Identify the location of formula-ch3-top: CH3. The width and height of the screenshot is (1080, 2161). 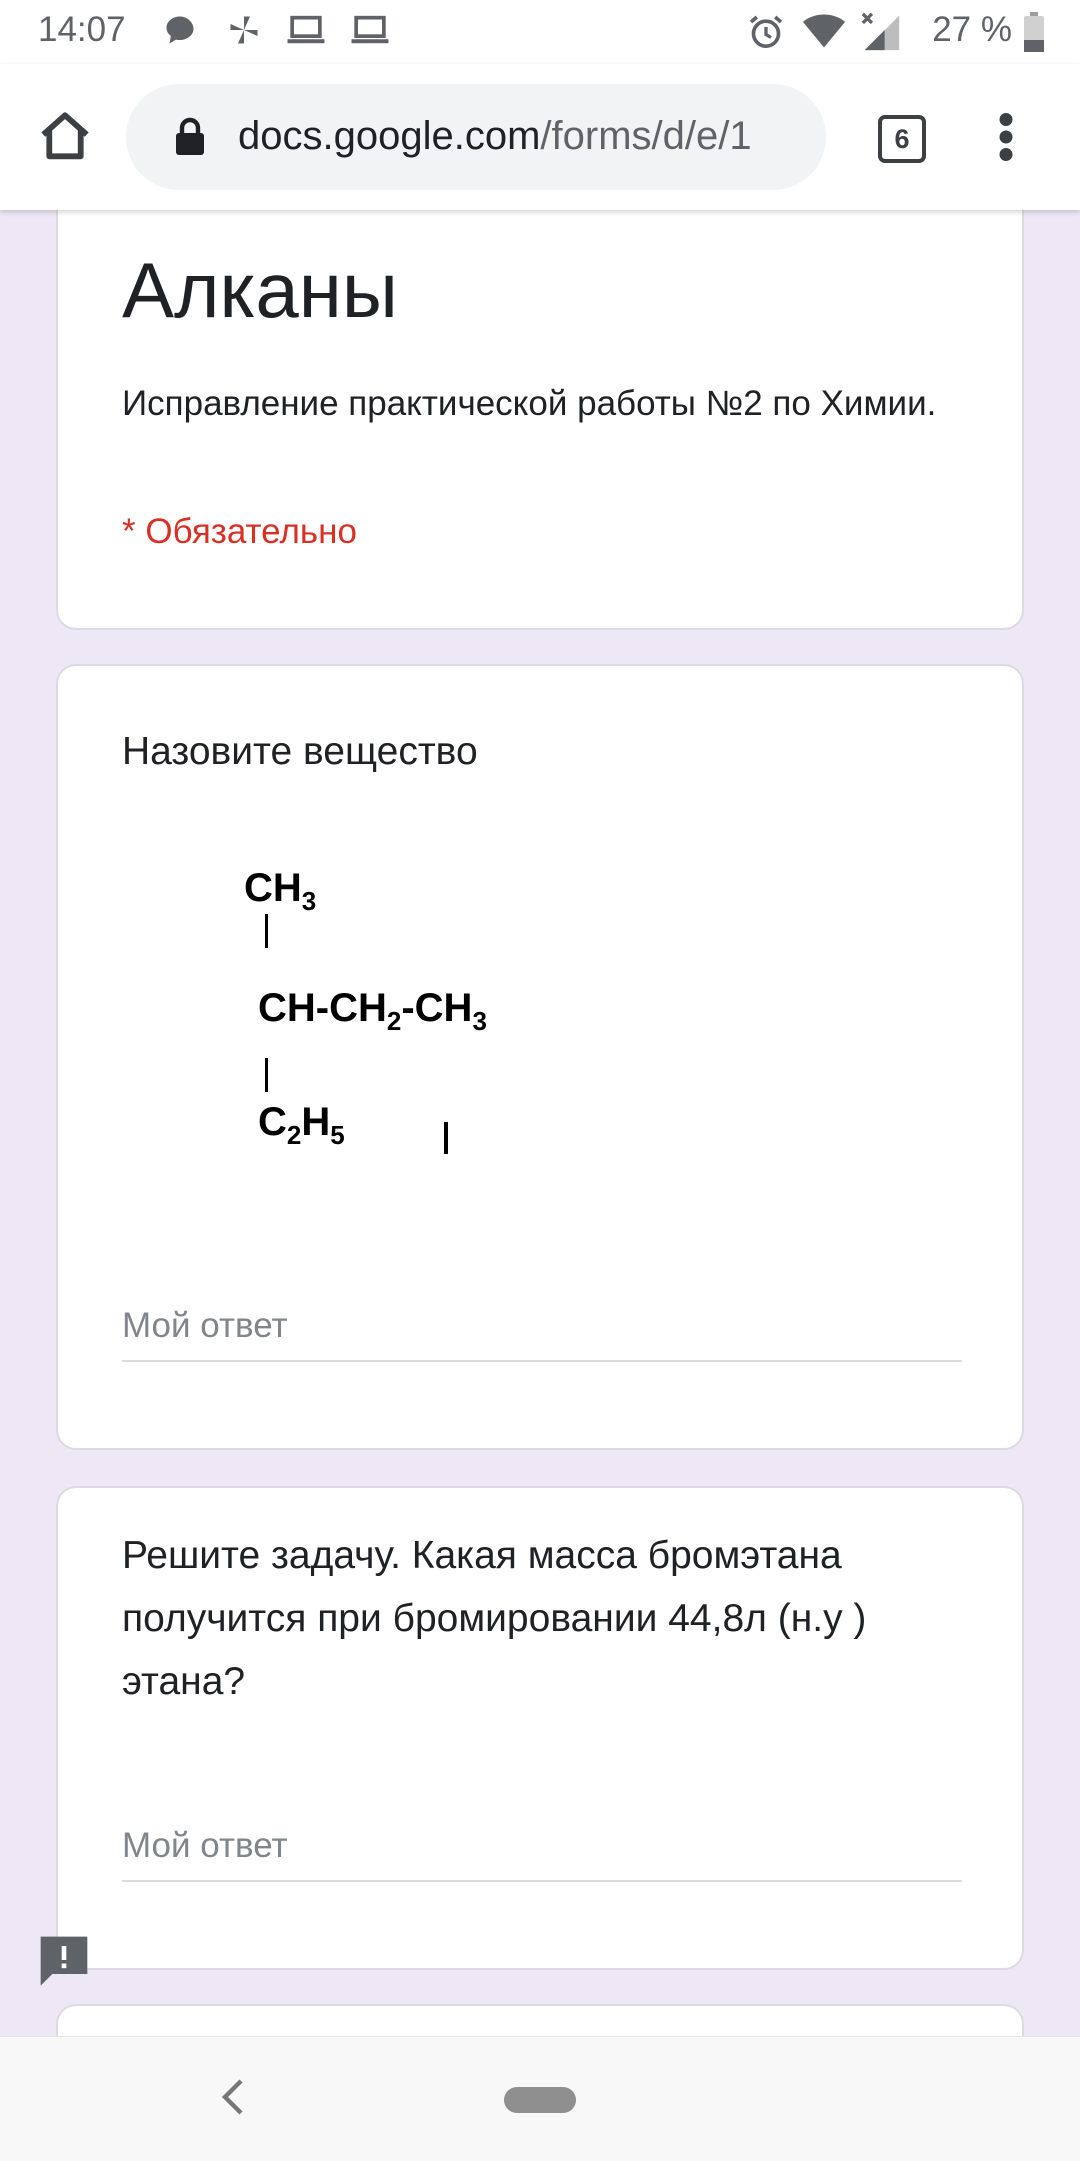
(280, 891).